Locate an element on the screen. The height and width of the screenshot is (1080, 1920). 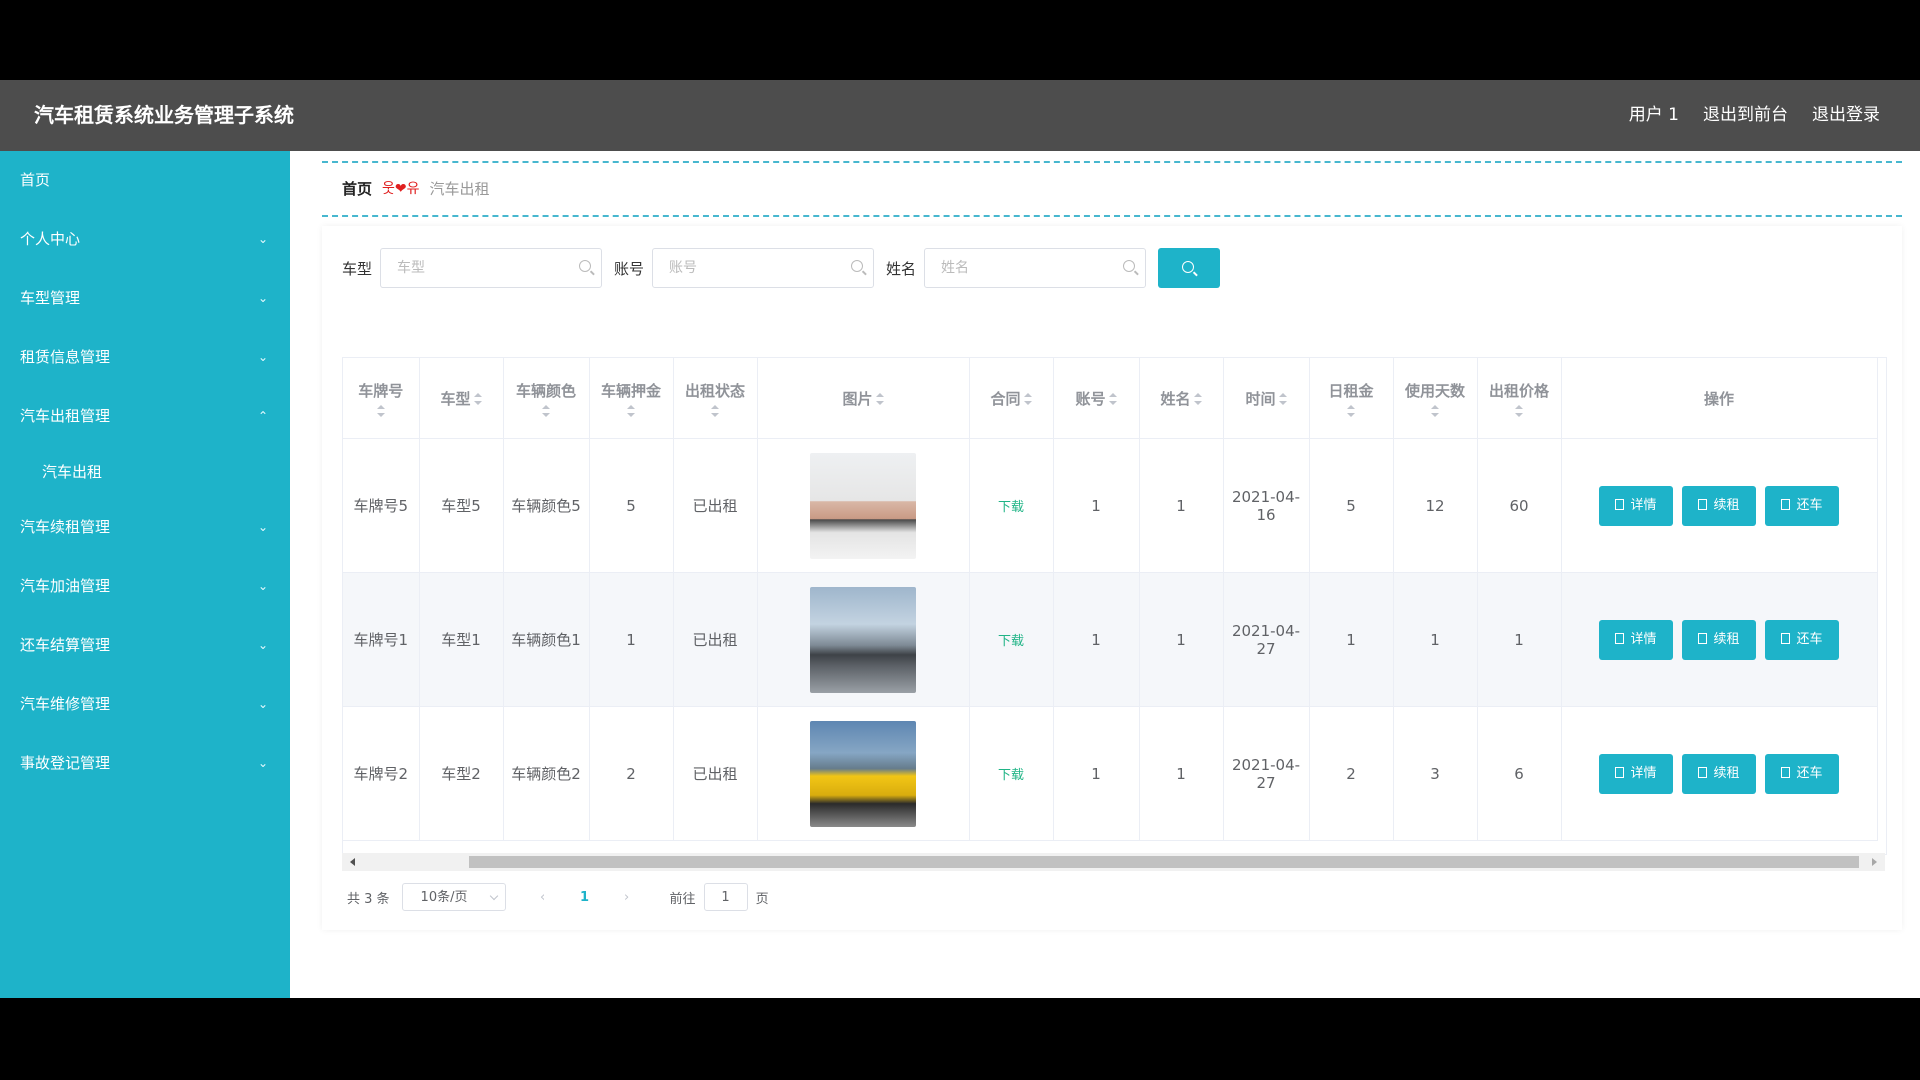
column-header-name: 姓名 is located at coordinates (1181, 398).